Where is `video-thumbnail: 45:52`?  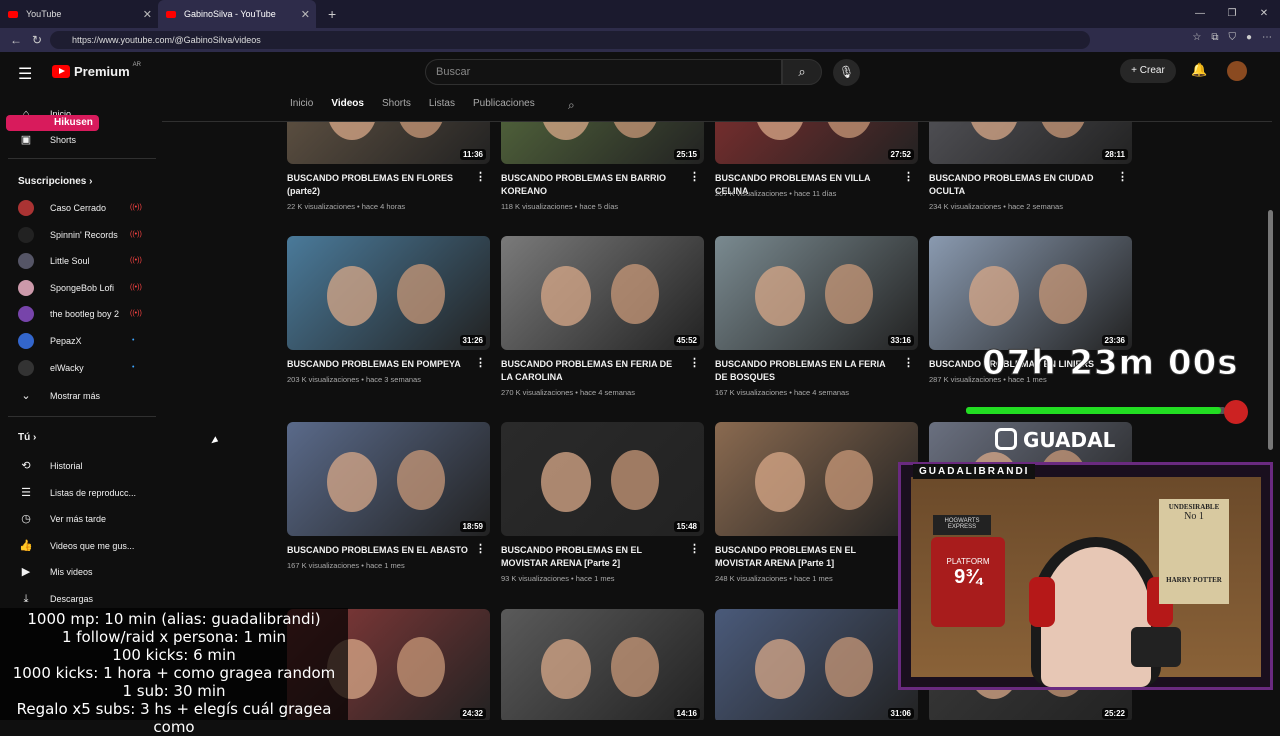 video-thumbnail: 45:52 is located at coordinates (602, 293).